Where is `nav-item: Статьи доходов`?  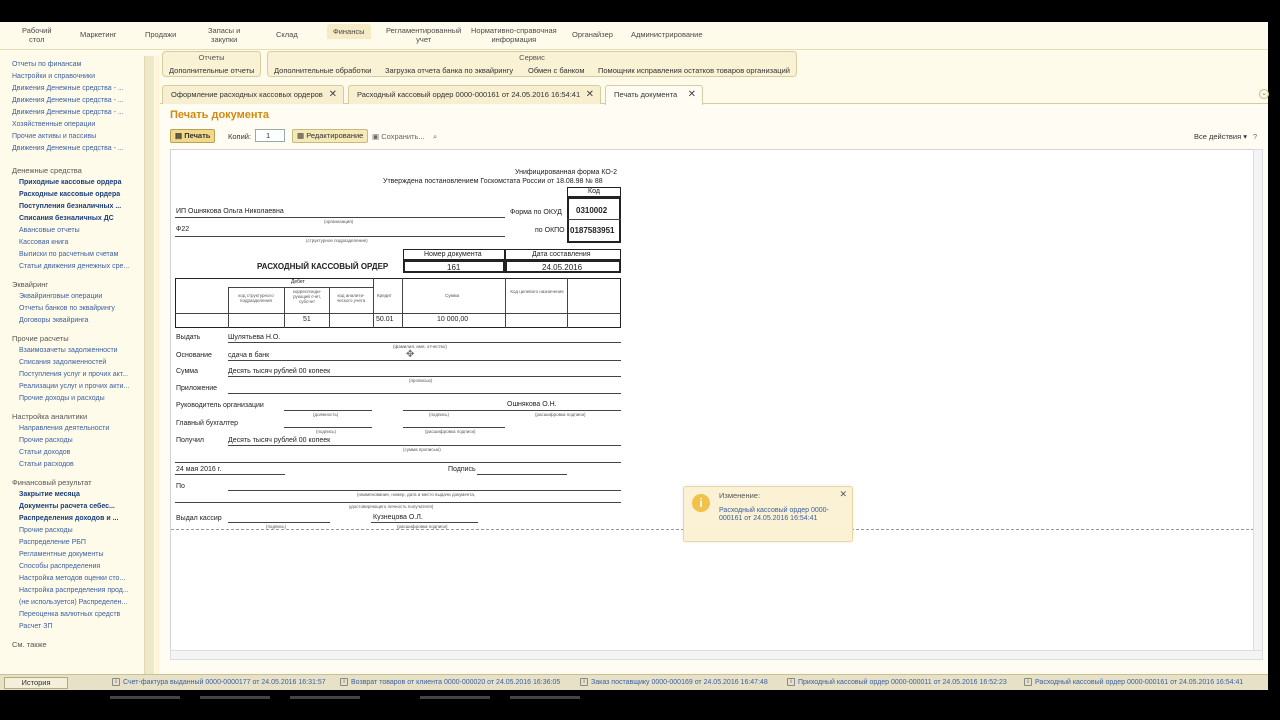
nav-item: Статьи доходов is located at coordinates (80, 452).